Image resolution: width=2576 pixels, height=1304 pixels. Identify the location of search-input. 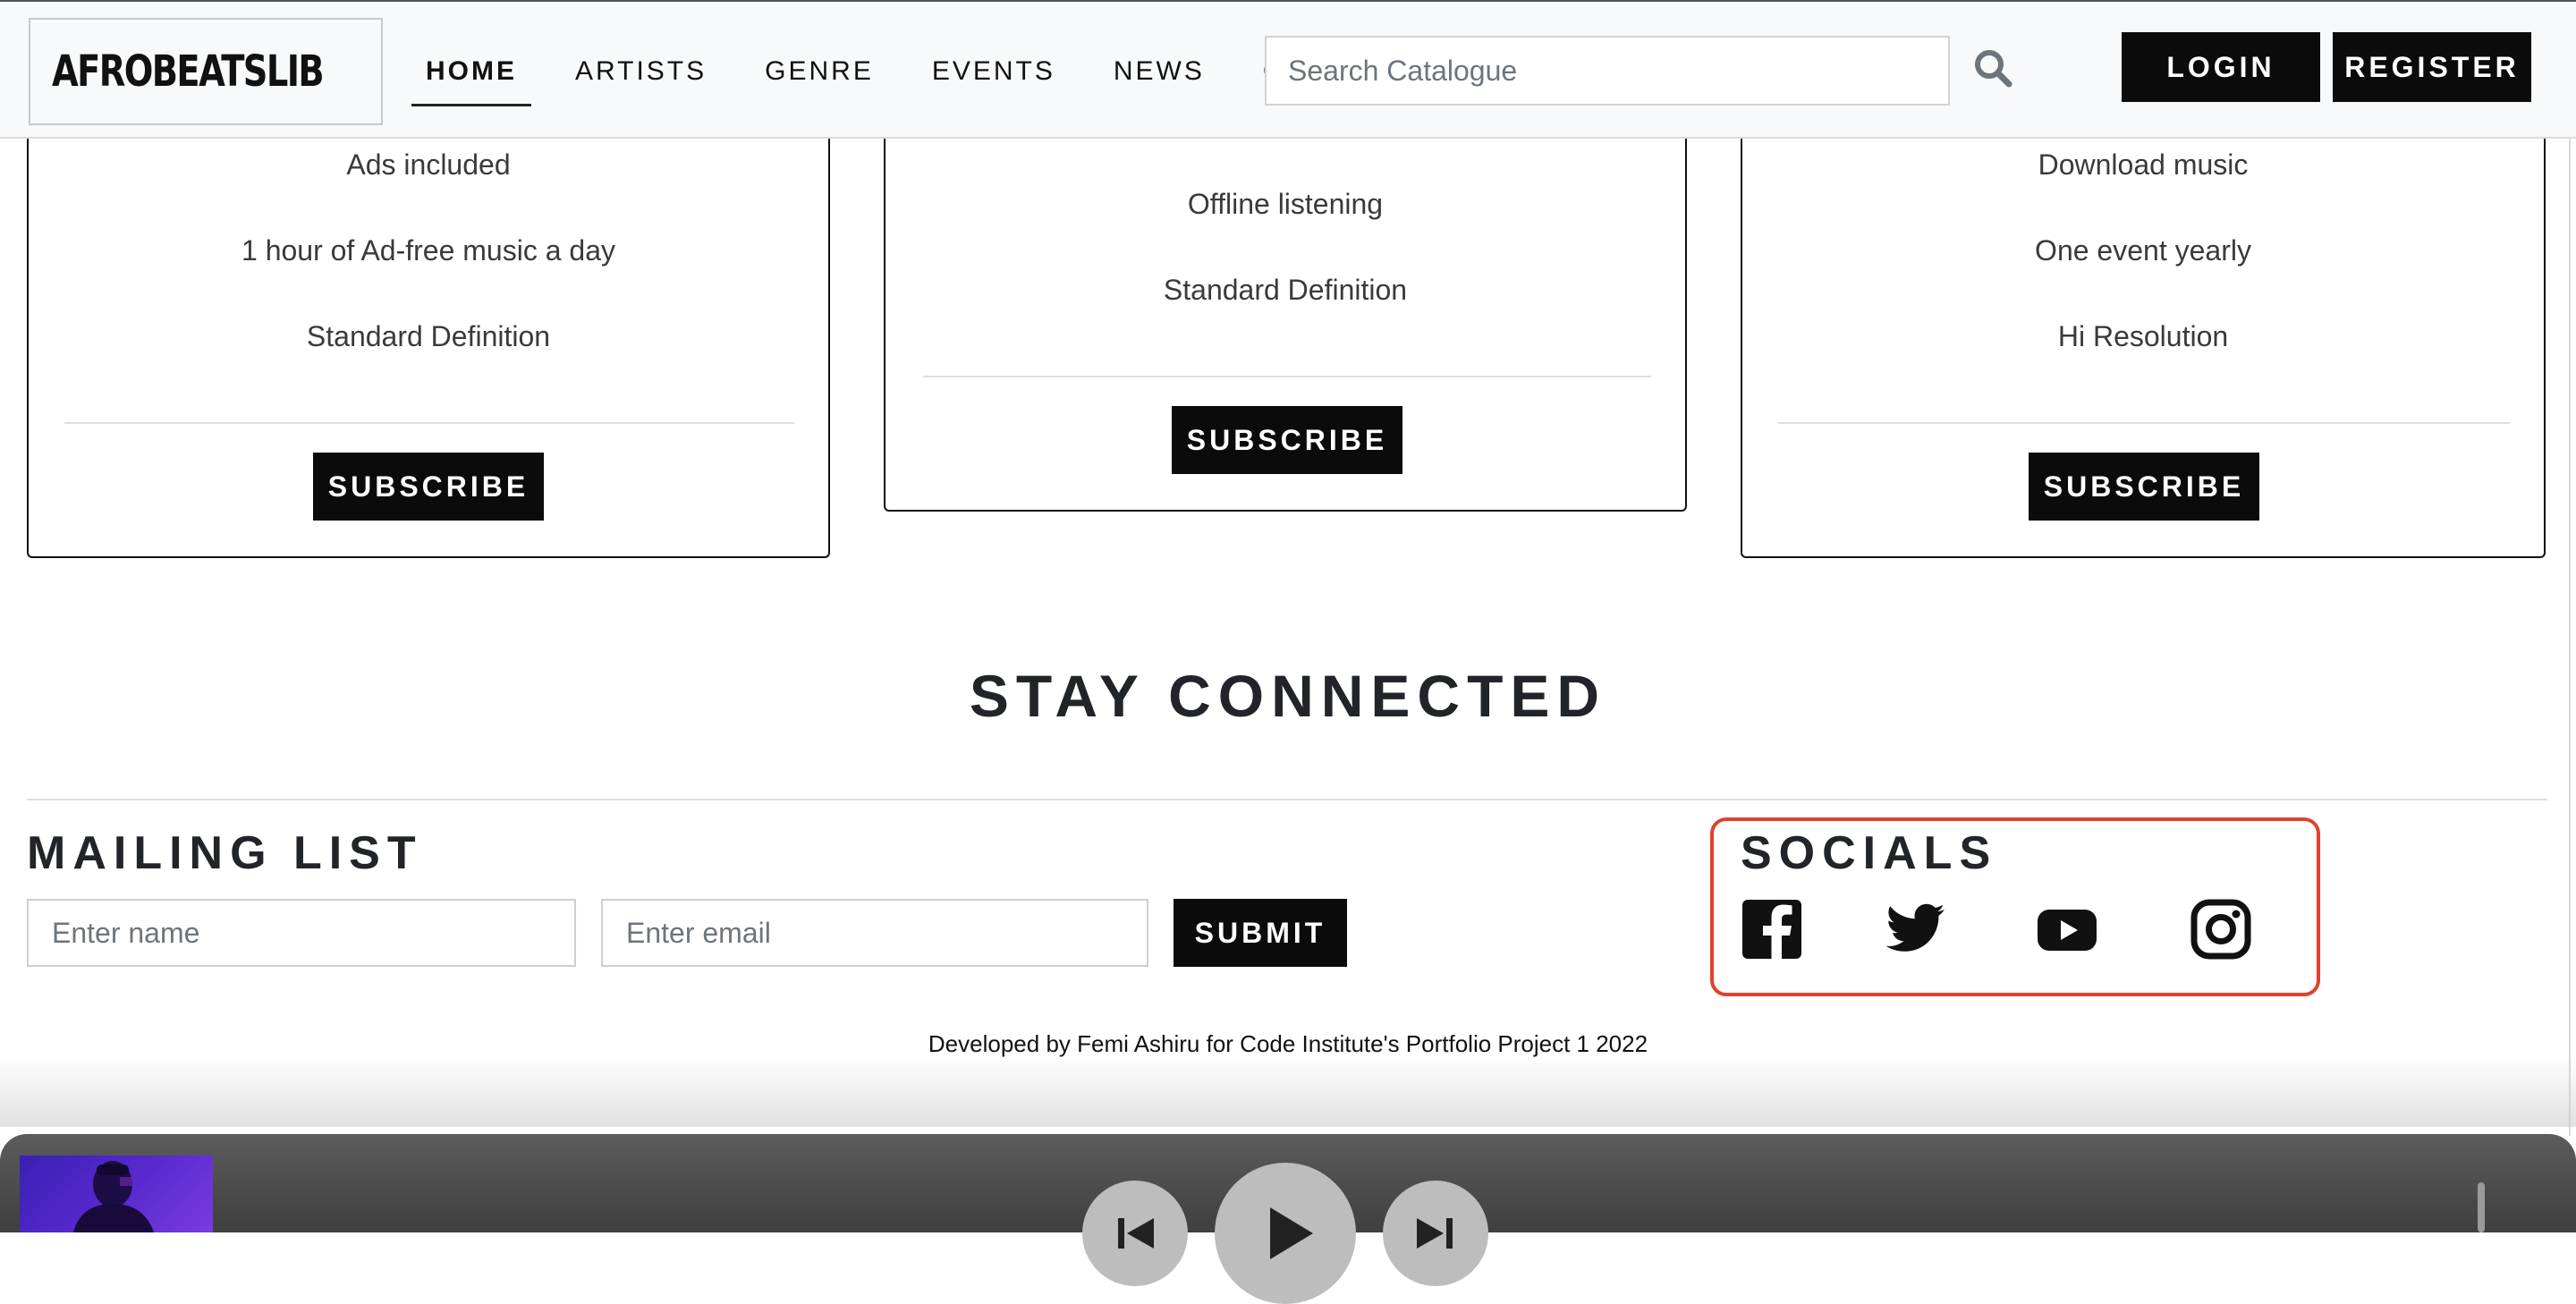
(1607, 71).